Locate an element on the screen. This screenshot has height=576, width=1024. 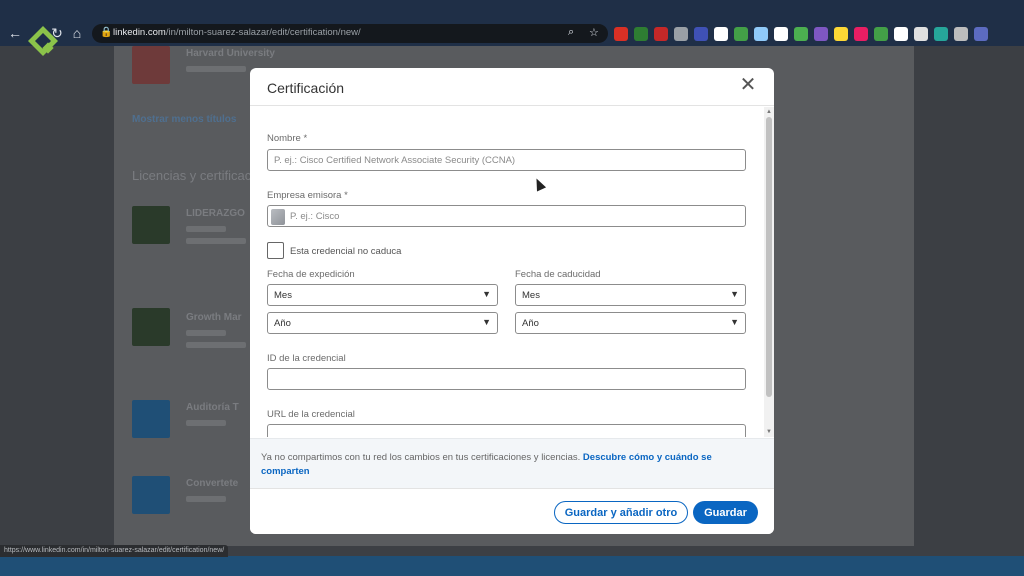
scroll-down-icon: ▼ is located at coordinates (769, 432).